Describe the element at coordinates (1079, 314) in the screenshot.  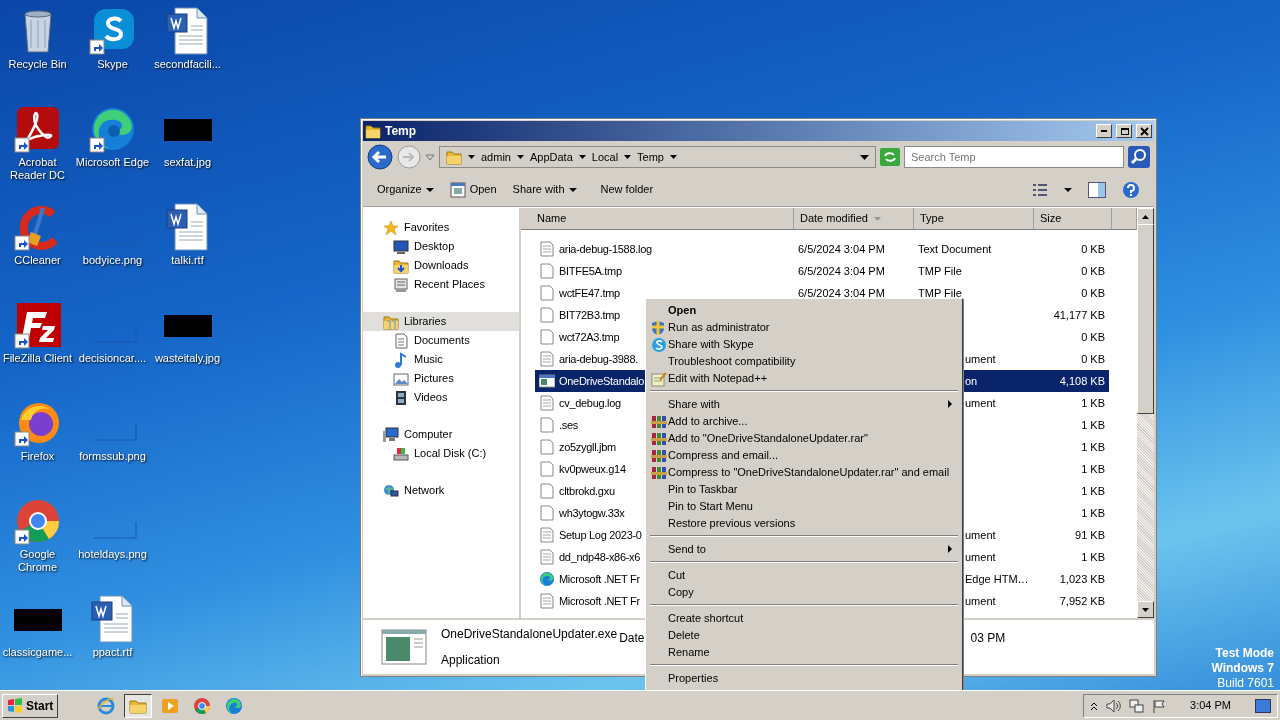
I see `file-size: 41,177 KB` at that location.